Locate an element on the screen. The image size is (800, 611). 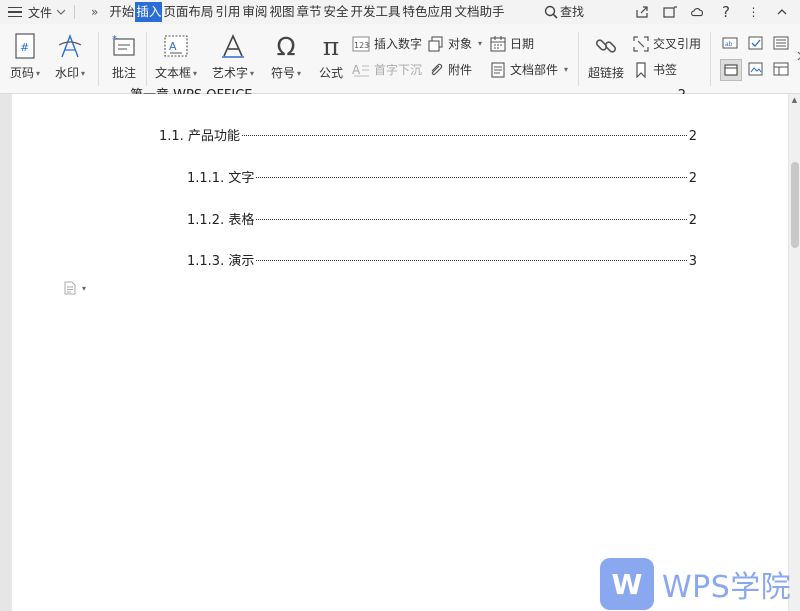
cross-reference-label: 交叉引用 is located at coordinates (677, 44).